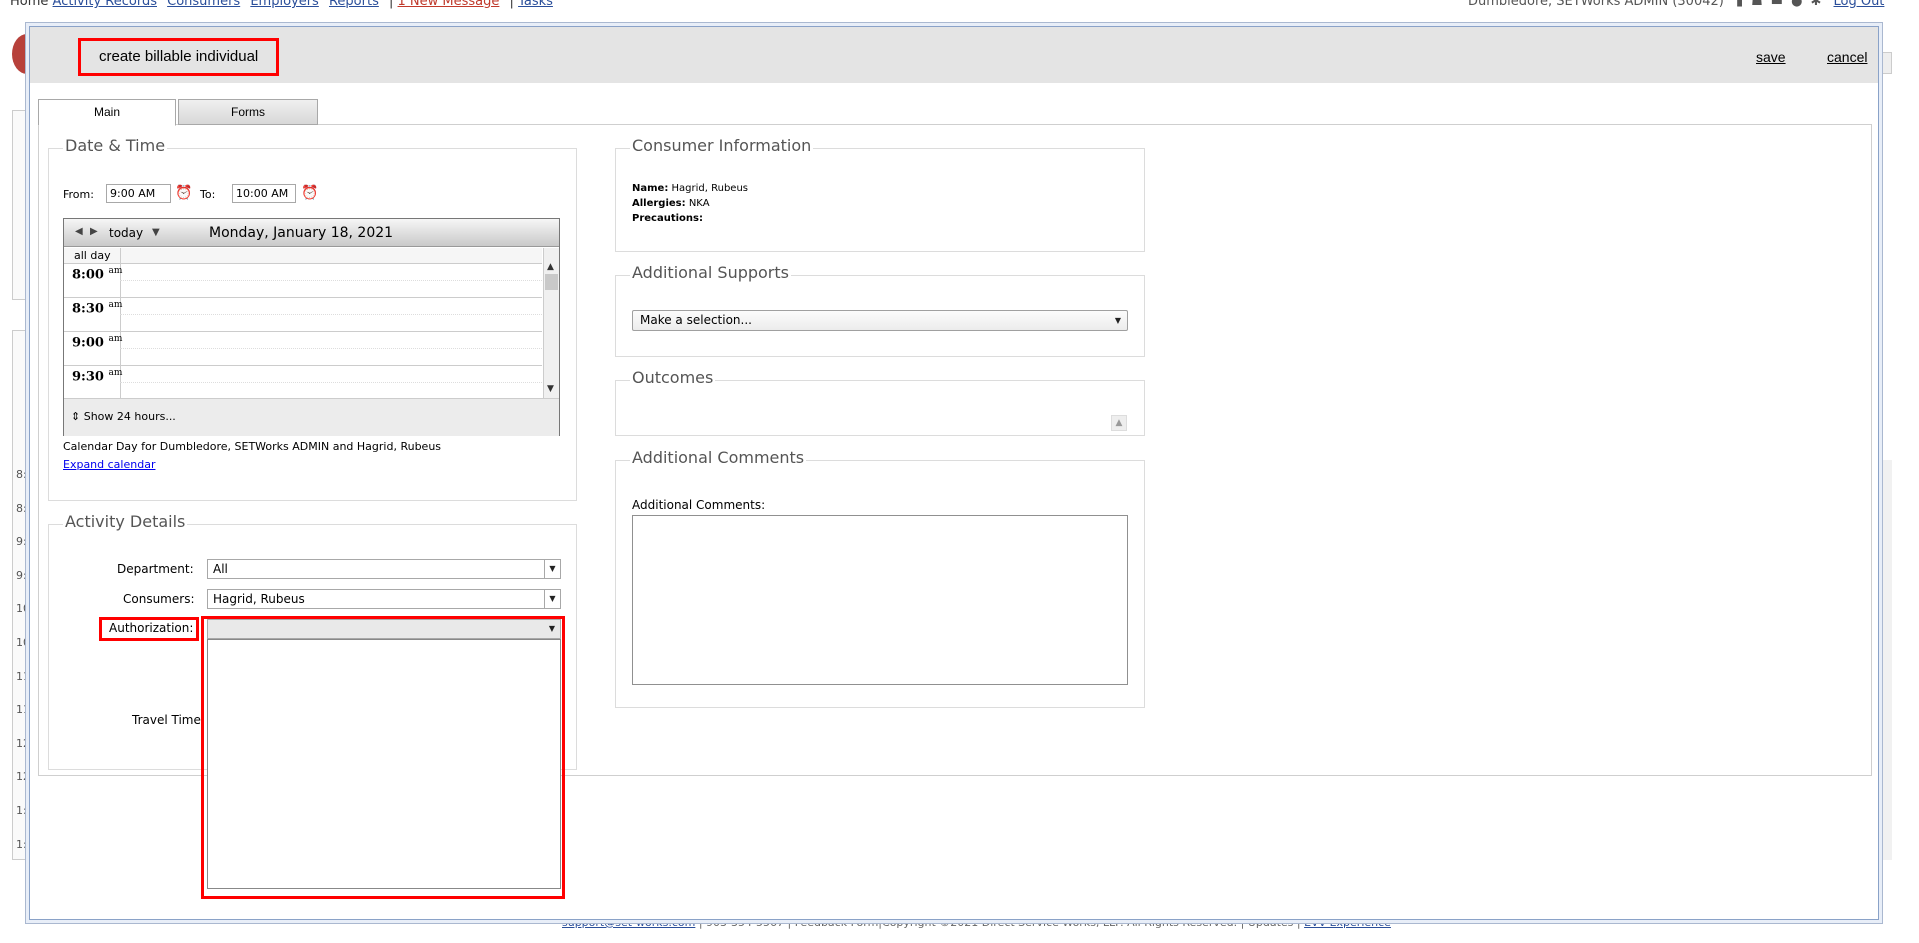 This screenshot has width=1919, height=943. What do you see at coordinates (1596, 4) in the screenshot?
I see `user-info: Dumbledore, SETWorks ADMIN (30042)` at bounding box center [1596, 4].